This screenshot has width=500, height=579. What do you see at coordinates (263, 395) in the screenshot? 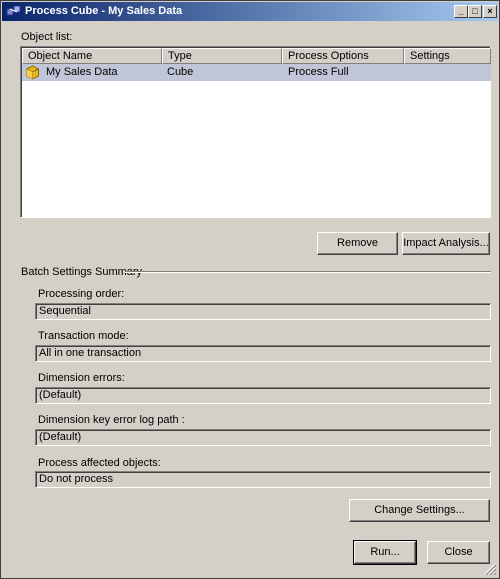
I see `dimension-errors-field: (Default)` at bounding box center [263, 395].